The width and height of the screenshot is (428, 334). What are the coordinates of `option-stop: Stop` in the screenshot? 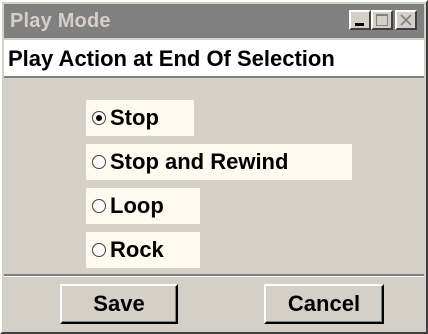 It's located at (140, 118).